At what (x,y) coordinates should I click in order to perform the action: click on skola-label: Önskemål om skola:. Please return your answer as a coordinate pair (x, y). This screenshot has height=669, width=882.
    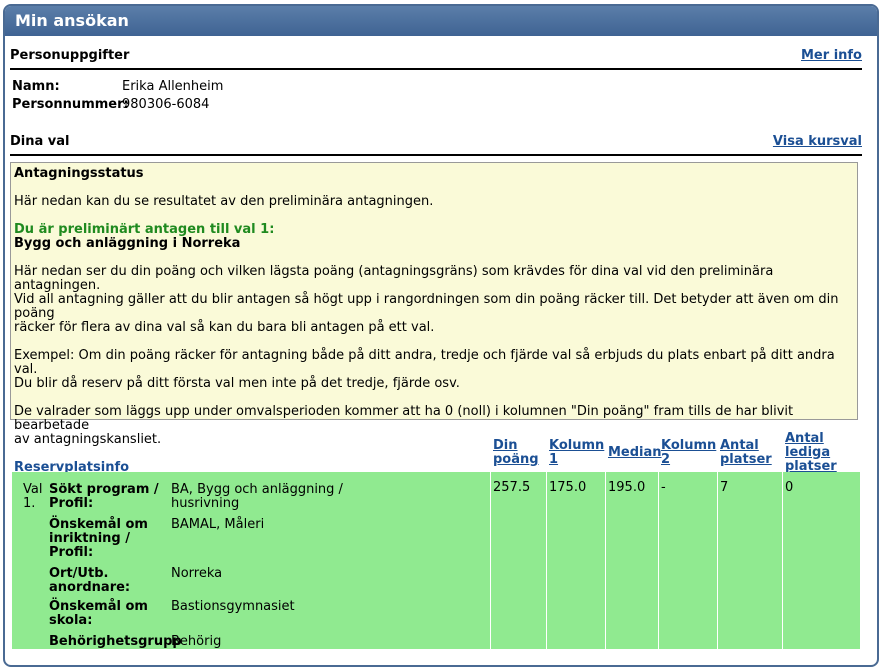
    Looking at the image, I should click on (98, 614).